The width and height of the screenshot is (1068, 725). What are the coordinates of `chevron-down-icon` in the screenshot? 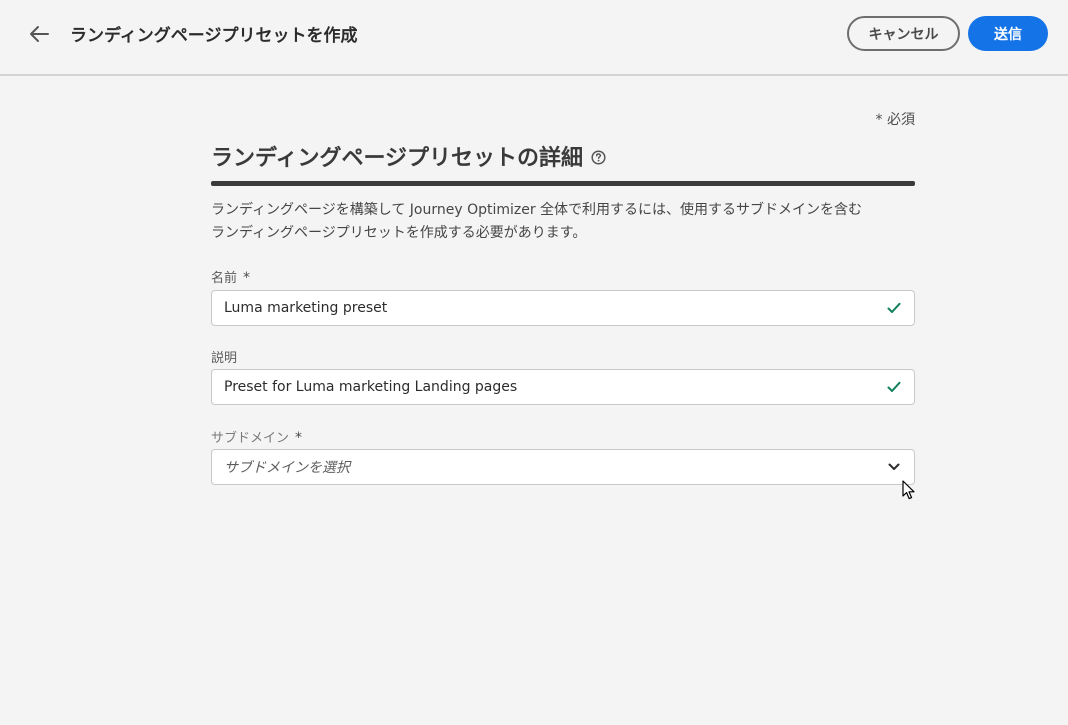 It's located at (894, 467).